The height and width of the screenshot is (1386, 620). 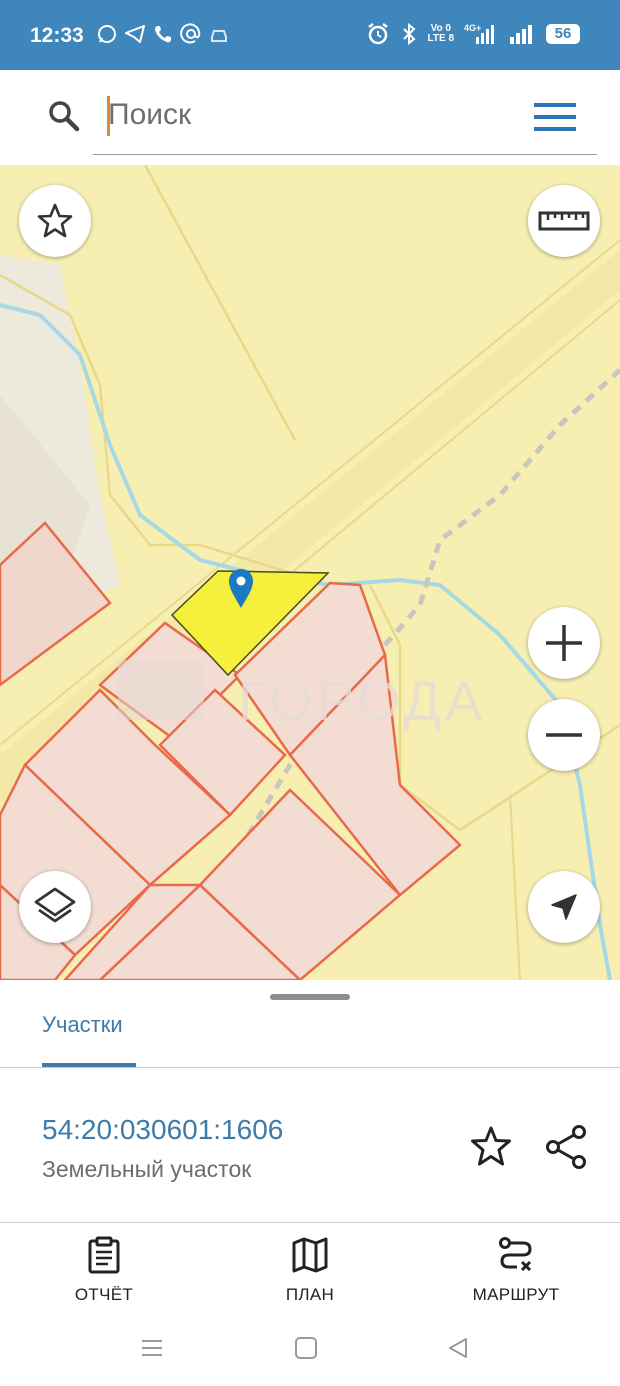 I want to click on system-icons: Vo 0 LTE 8 4G+ 56, so click(x=473, y=34).